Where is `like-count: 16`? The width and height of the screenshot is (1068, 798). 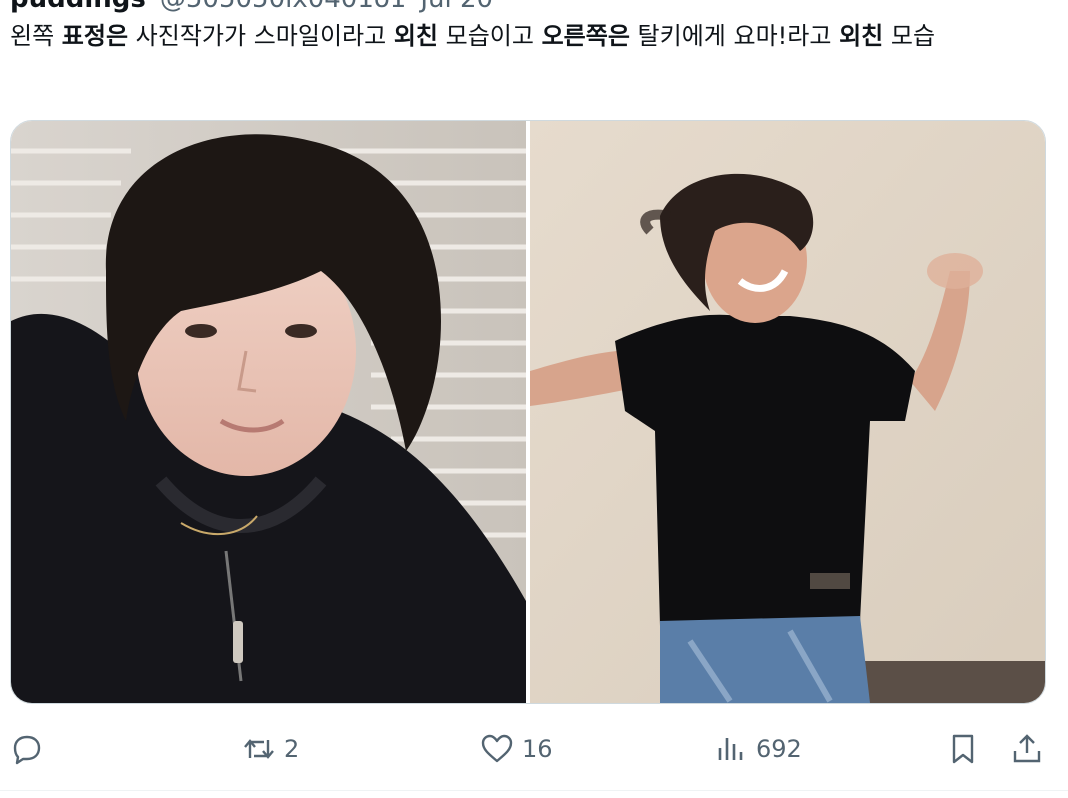
like-count: 16 is located at coordinates (537, 749).